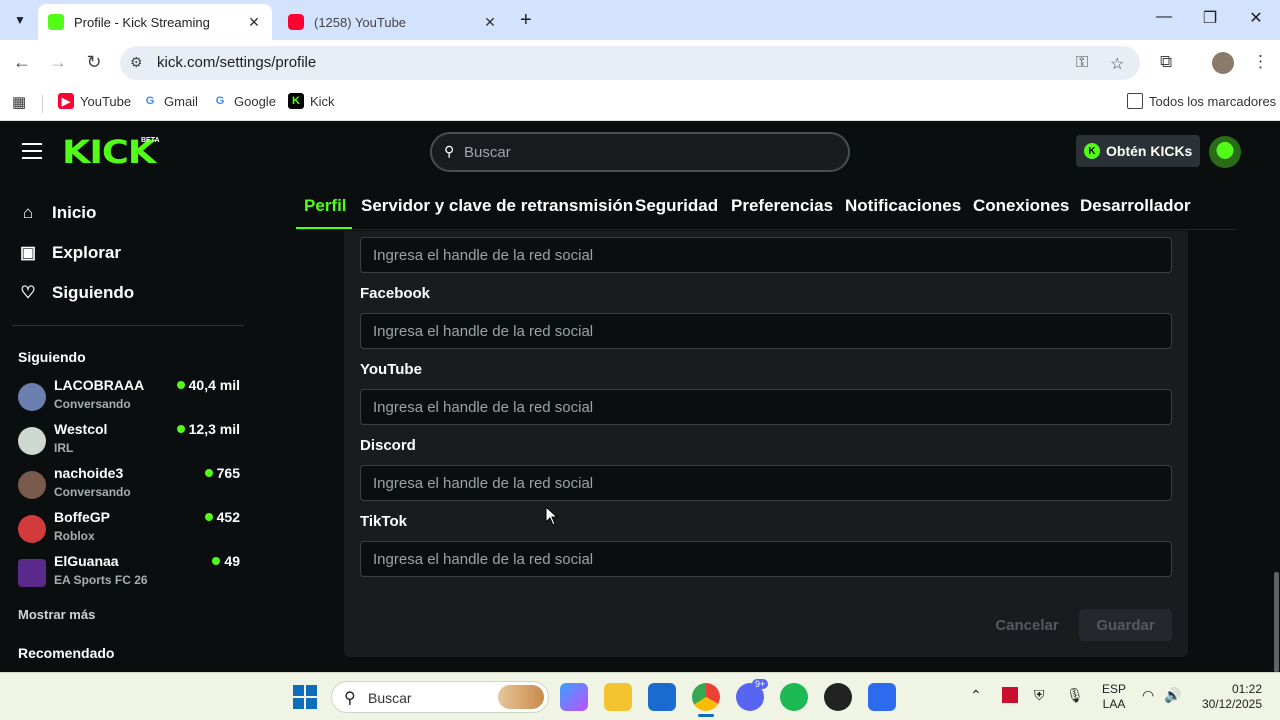 This screenshot has width=1280, height=720. What do you see at coordinates (20, 20) in the screenshot?
I see `tab-search-chevron-icon: ▼` at bounding box center [20, 20].